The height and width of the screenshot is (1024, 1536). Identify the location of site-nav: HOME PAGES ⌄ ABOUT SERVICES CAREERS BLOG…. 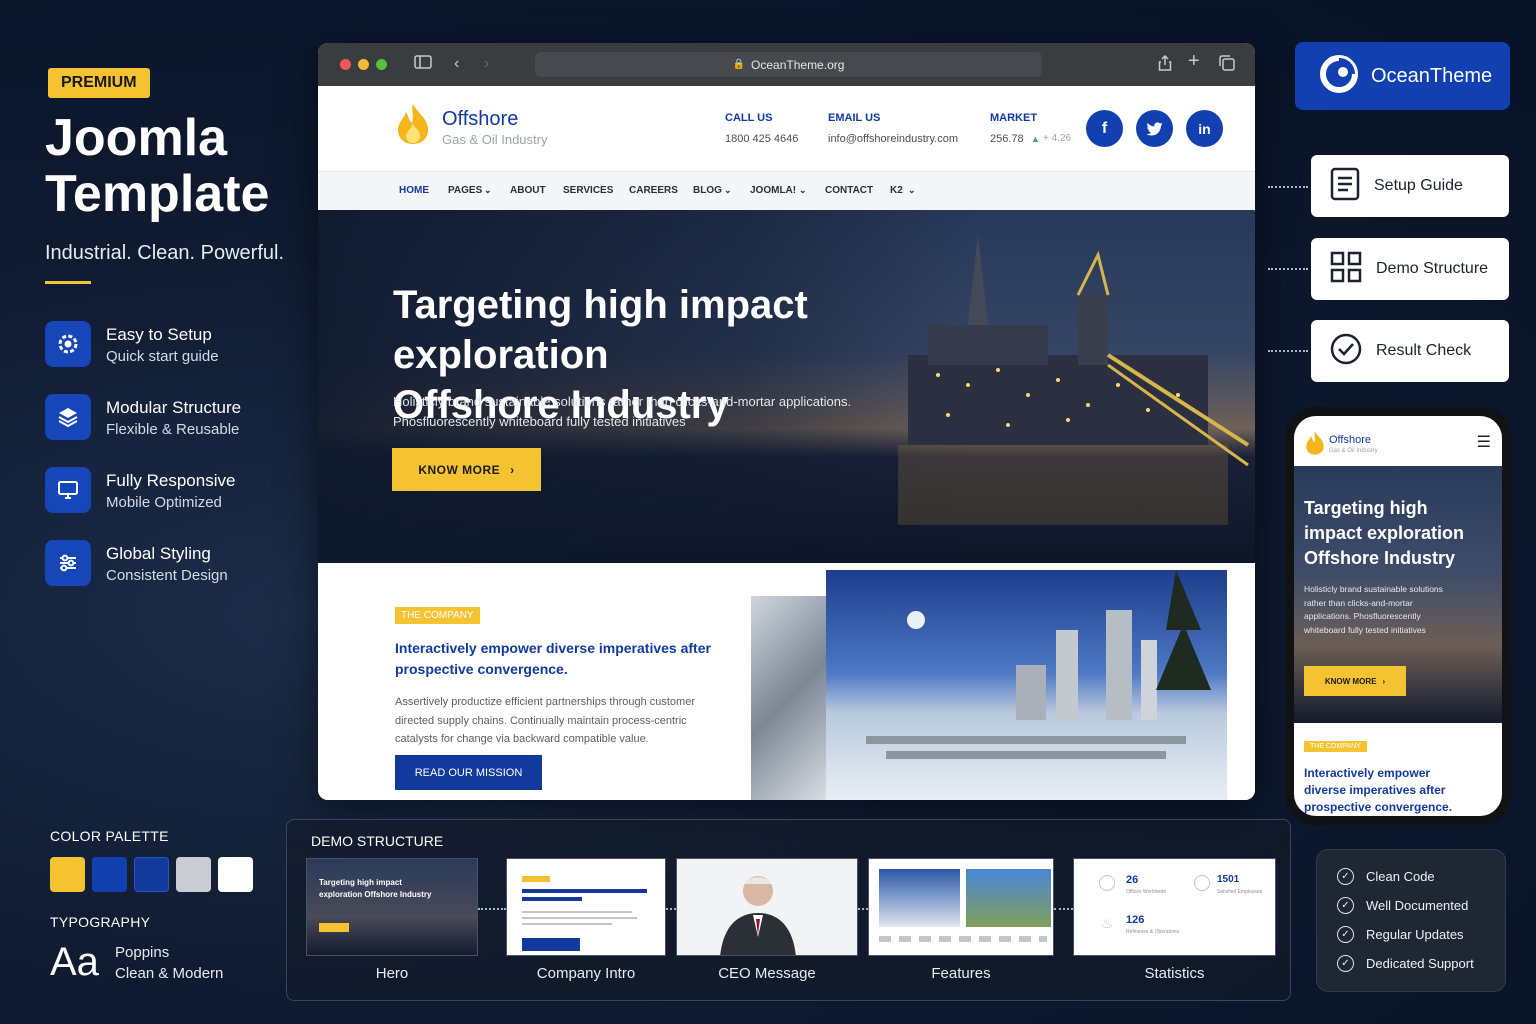
(786, 190).